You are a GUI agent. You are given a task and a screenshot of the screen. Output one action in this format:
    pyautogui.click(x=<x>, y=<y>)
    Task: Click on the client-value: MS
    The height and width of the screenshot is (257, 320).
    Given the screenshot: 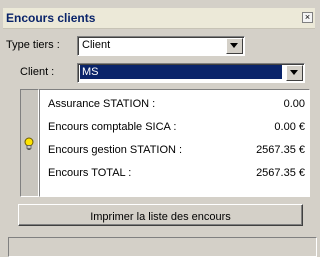 What is the action you would take?
    pyautogui.click(x=181, y=72)
    